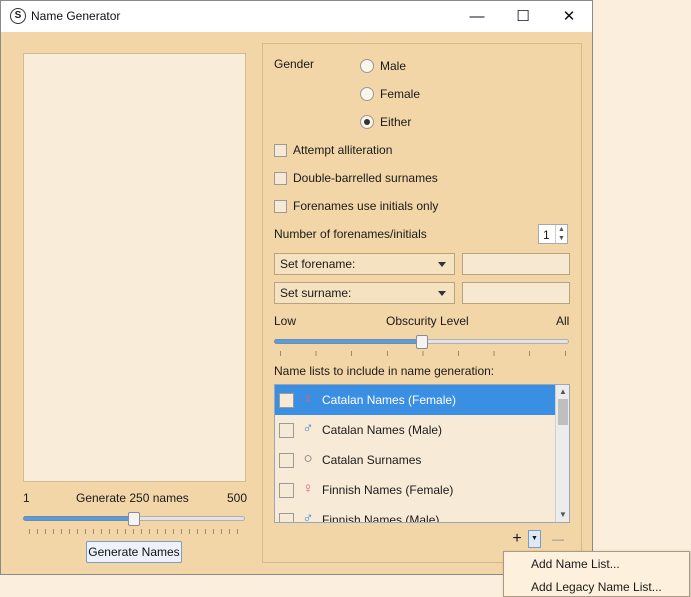 The height and width of the screenshot is (597, 691). Describe the element at coordinates (389, 400) in the screenshot. I see `list-item-label: Catalan Names (Female)` at that location.